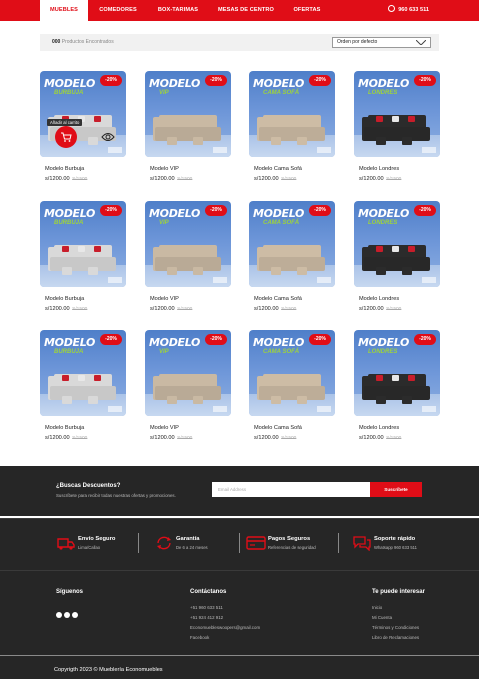 The width and height of the screenshot is (479, 679). Describe the element at coordinates (67, 615) in the screenshot. I see `instagram-icon` at that location.